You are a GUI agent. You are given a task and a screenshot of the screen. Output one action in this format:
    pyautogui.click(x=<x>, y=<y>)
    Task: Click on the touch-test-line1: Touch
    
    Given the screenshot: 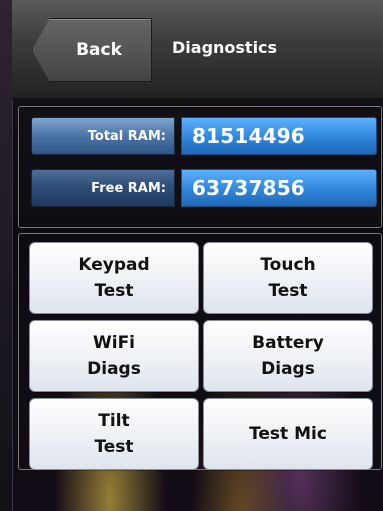 What is the action you would take?
    pyautogui.click(x=288, y=265)
    